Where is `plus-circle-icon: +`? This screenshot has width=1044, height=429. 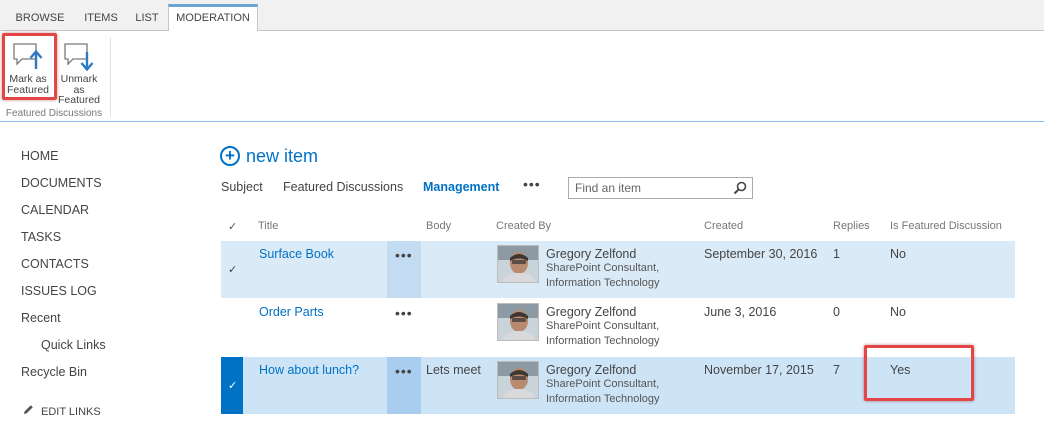 plus-circle-icon: + is located at coordinates (230, 156).